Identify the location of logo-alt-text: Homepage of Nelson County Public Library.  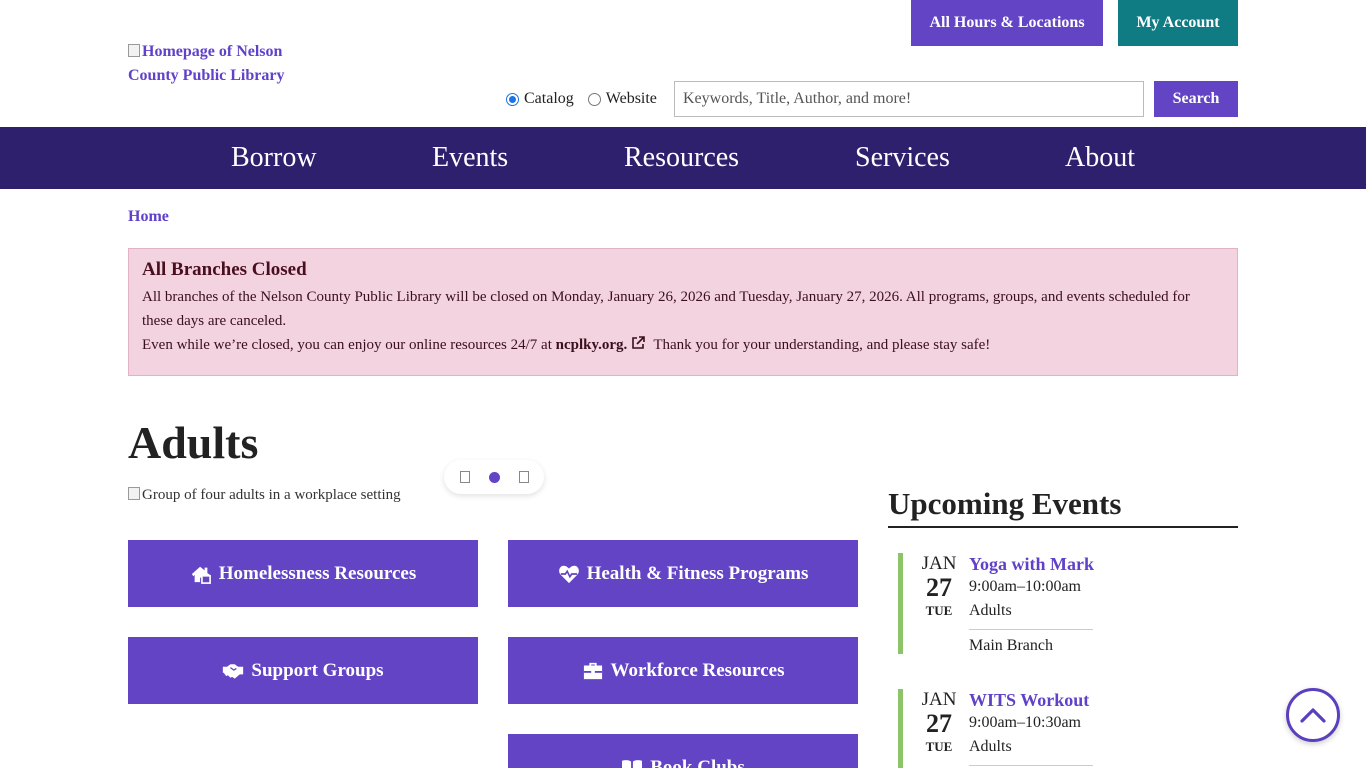
(206, 63).